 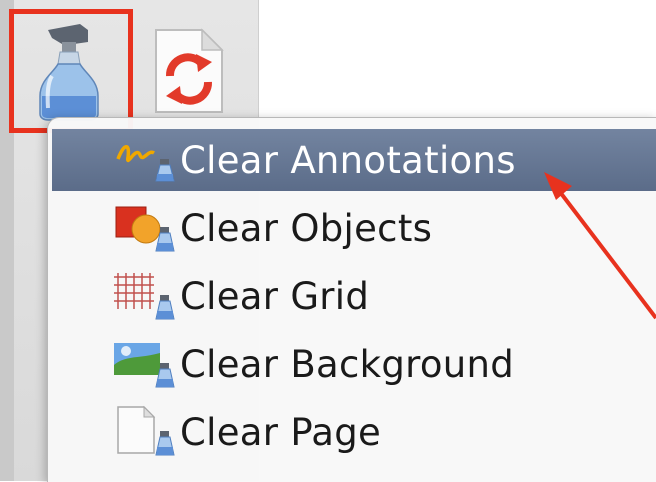 I want to click on spray-bottle-icon, so click(x=69, y=72).